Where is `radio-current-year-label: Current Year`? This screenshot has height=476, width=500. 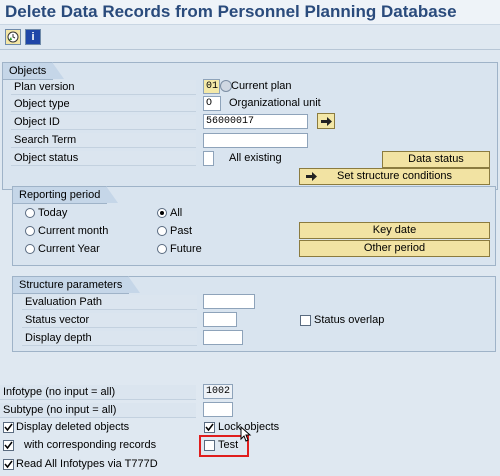 radio-current-year-label: Current Year is located at coordinates (69, 249).